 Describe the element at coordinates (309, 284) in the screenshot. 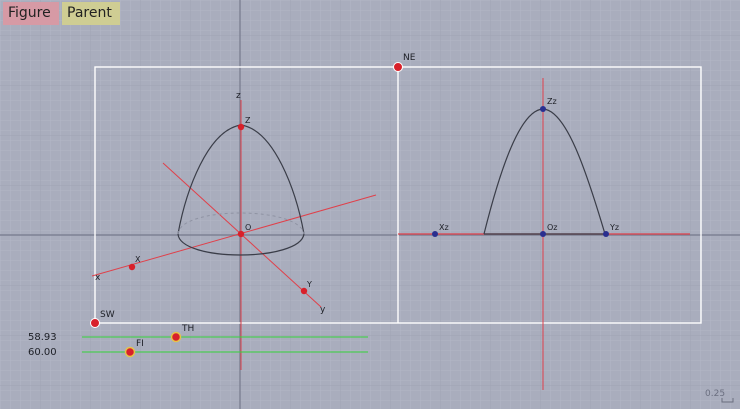

I see `y-point-label: Y` at that location.